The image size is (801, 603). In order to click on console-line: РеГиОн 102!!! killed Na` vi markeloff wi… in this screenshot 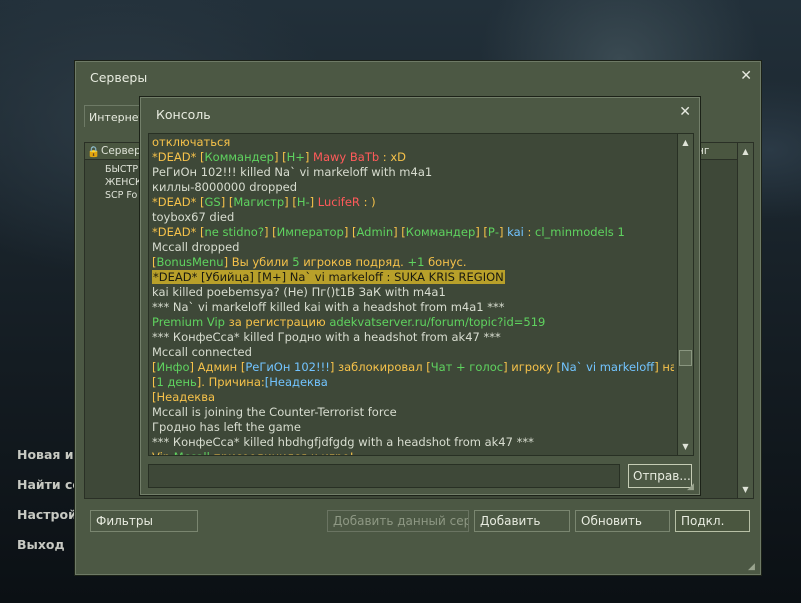, I will do `click(413, 172)`.